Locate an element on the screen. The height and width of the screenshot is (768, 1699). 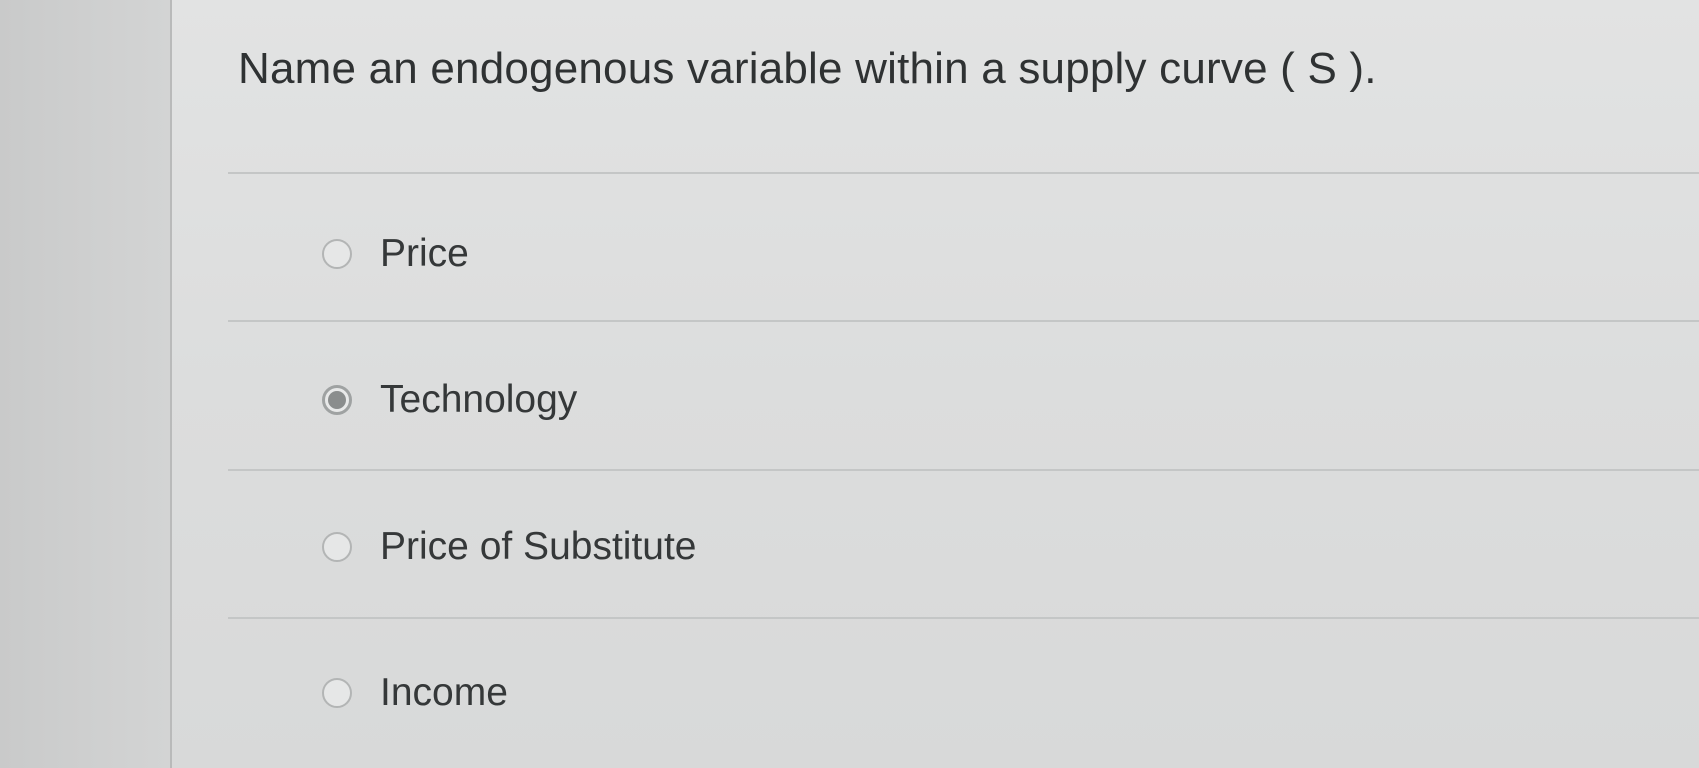
left-gutter is located at coordinates (85, 384).